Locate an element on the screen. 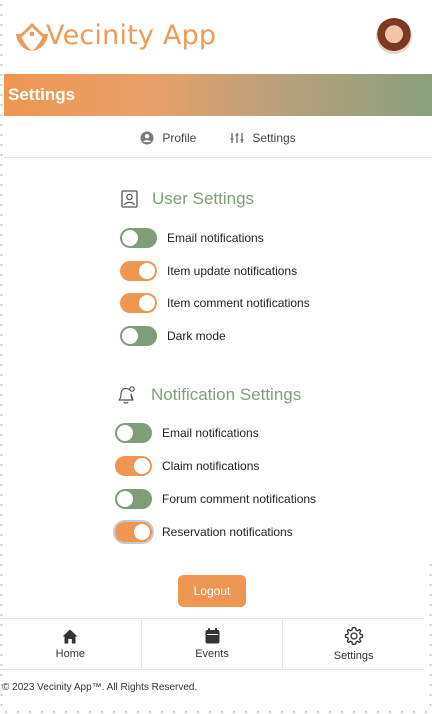 The width and height of the screenshot is (432, 714). notification-settings-heading: Notification Settings is located at coordinates (208, 395).